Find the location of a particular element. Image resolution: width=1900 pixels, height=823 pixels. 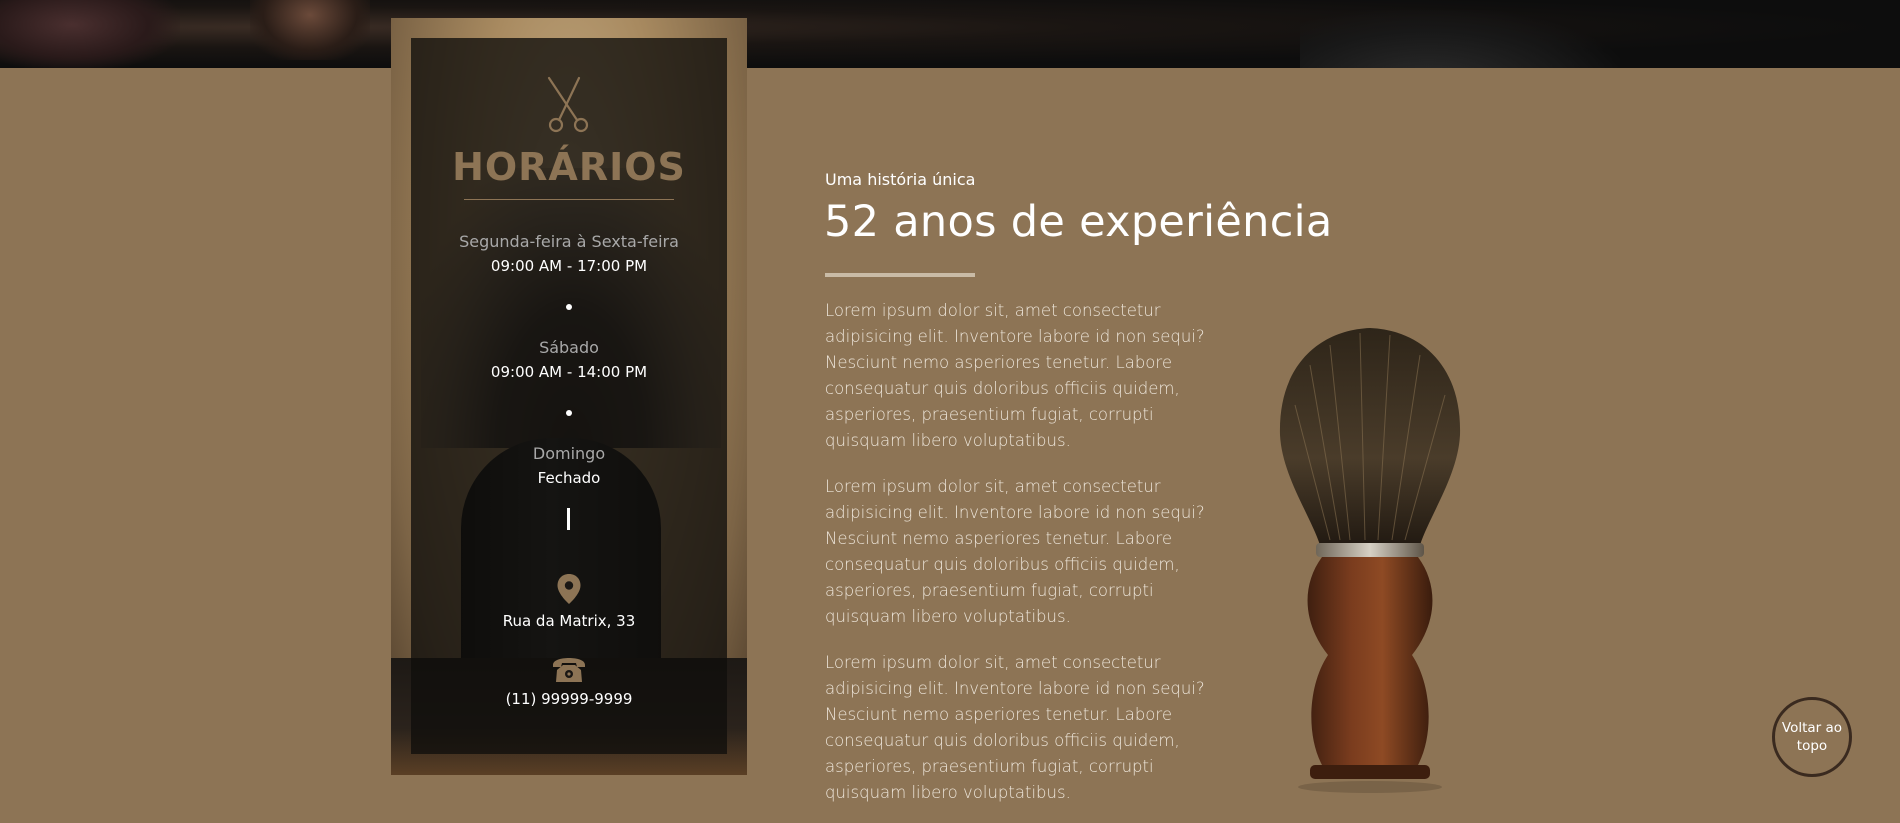

telephone-icon is located at coordinates (569, 670).